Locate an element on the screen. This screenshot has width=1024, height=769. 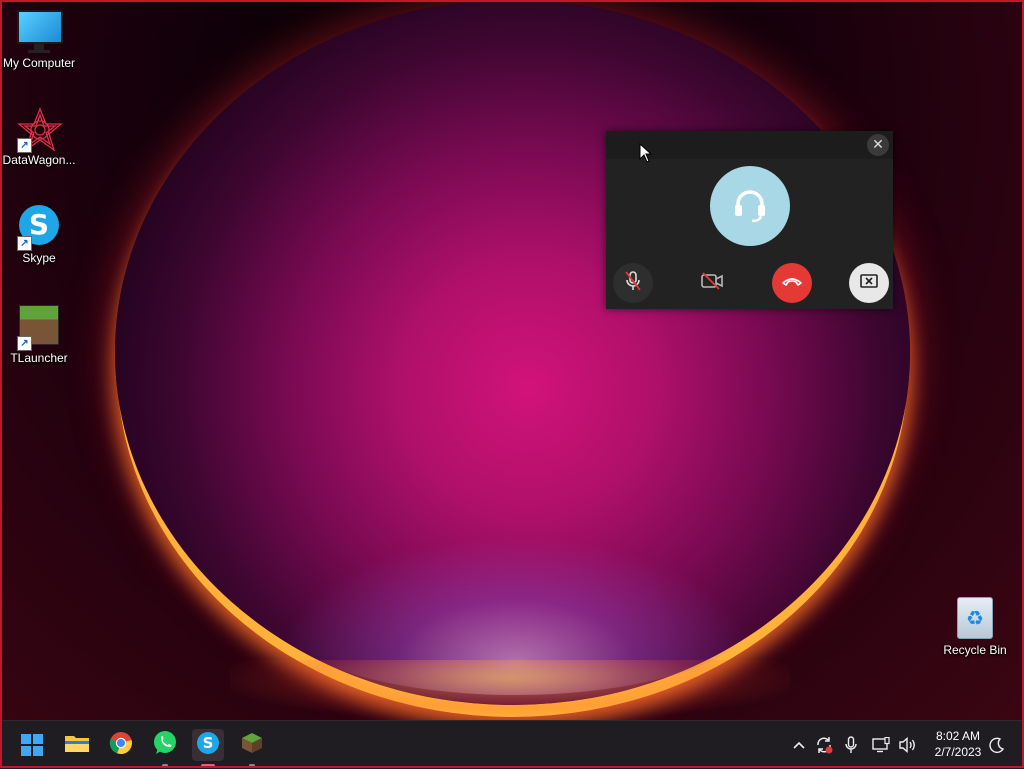
datawagon-icon: ↗ is located at coordinates (40, 130).